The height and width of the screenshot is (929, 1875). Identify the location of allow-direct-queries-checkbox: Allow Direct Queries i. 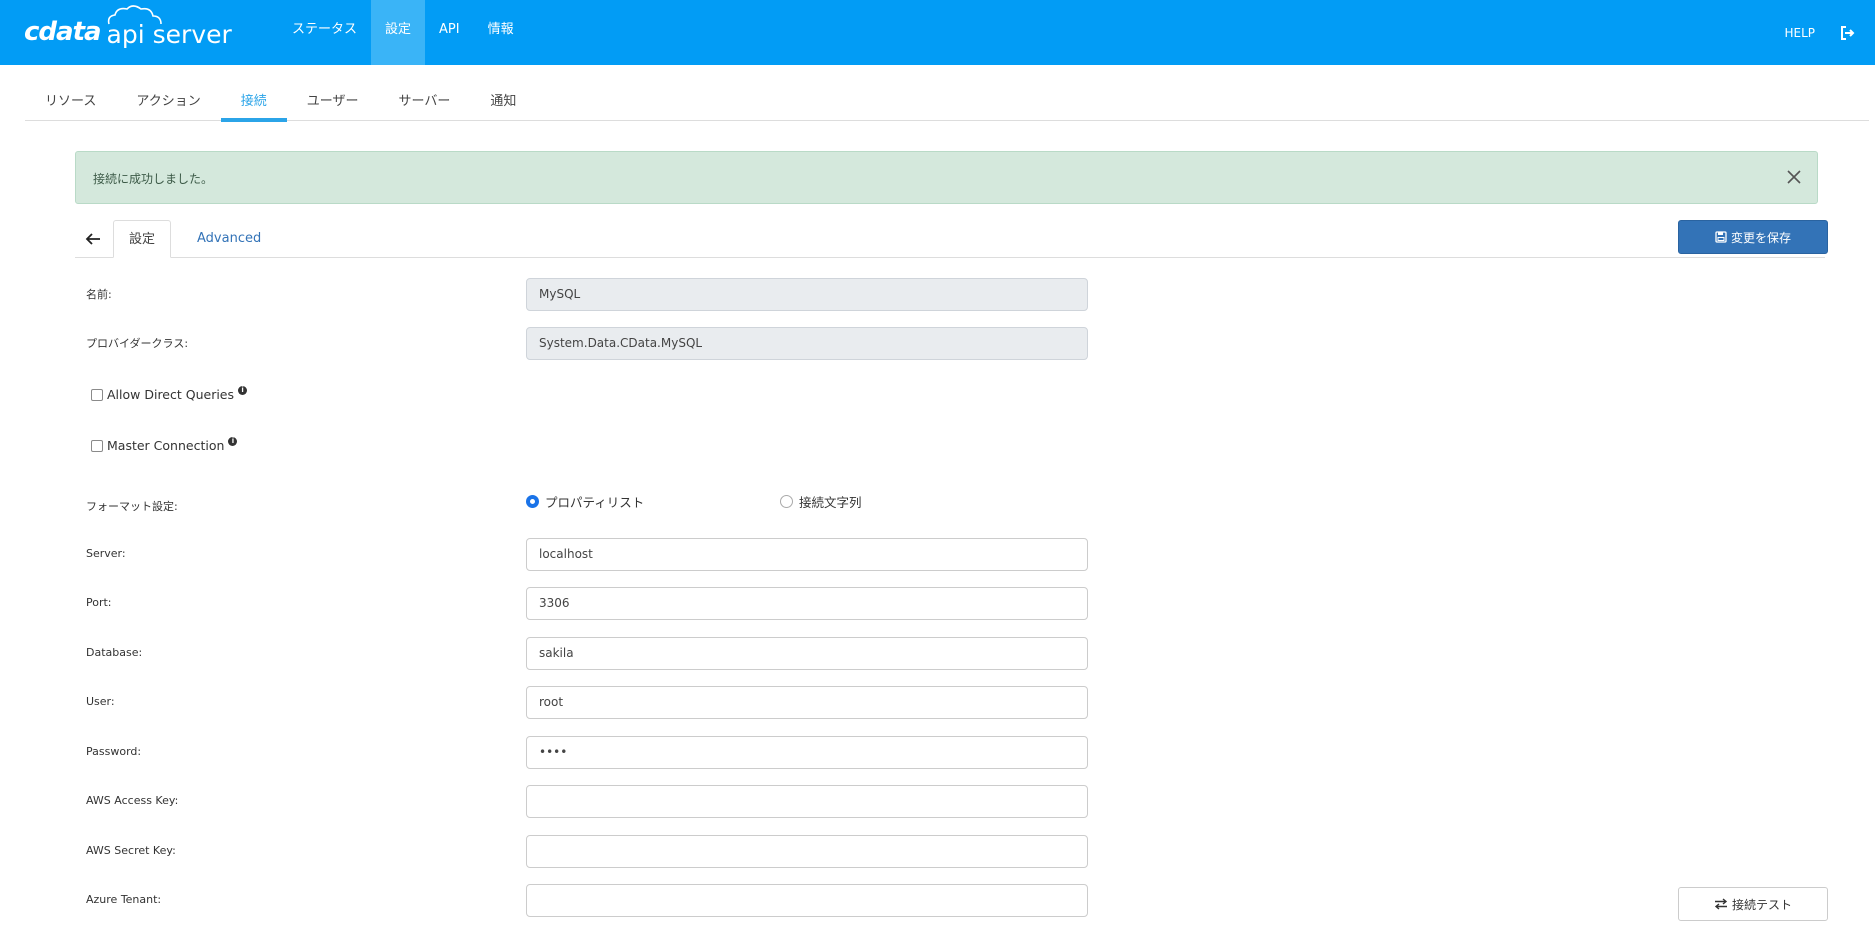
(169, 393).